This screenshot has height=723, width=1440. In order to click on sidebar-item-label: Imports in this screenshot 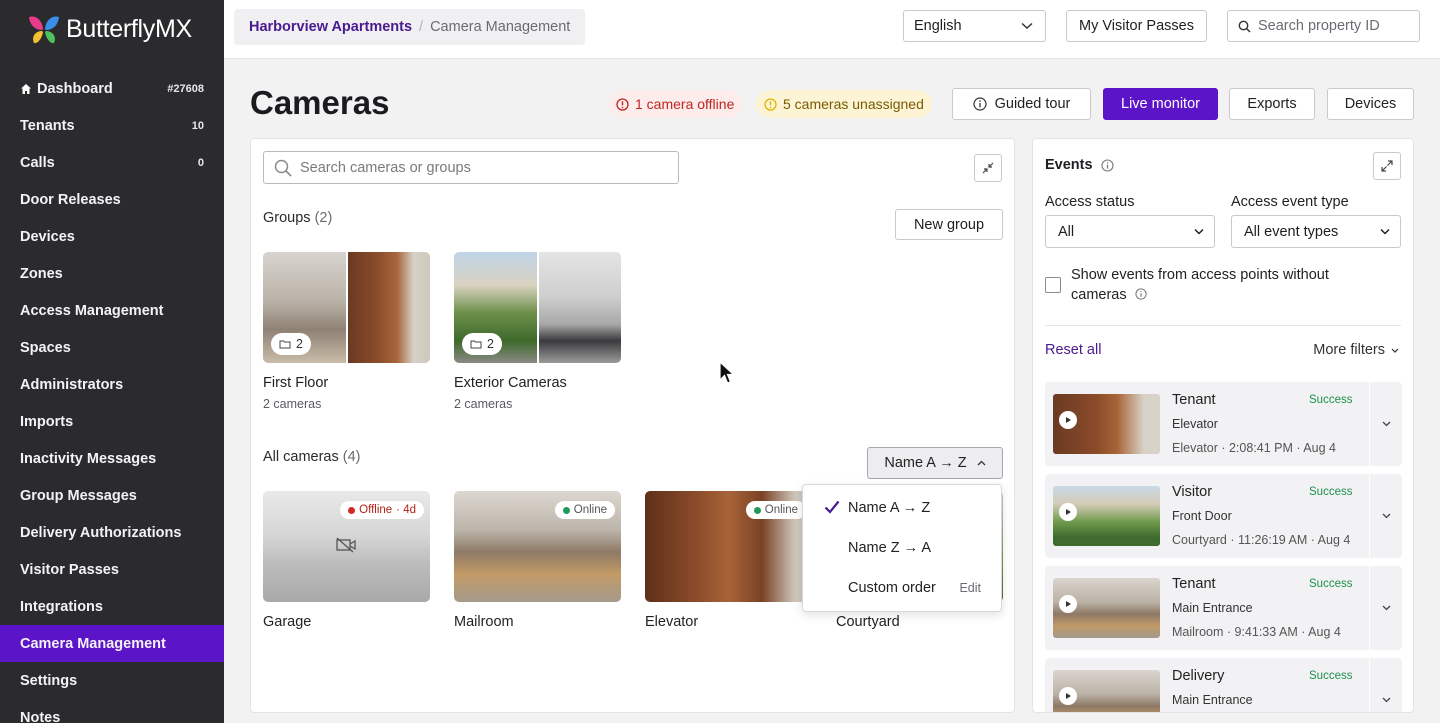, I will do `click(47, 421)`.